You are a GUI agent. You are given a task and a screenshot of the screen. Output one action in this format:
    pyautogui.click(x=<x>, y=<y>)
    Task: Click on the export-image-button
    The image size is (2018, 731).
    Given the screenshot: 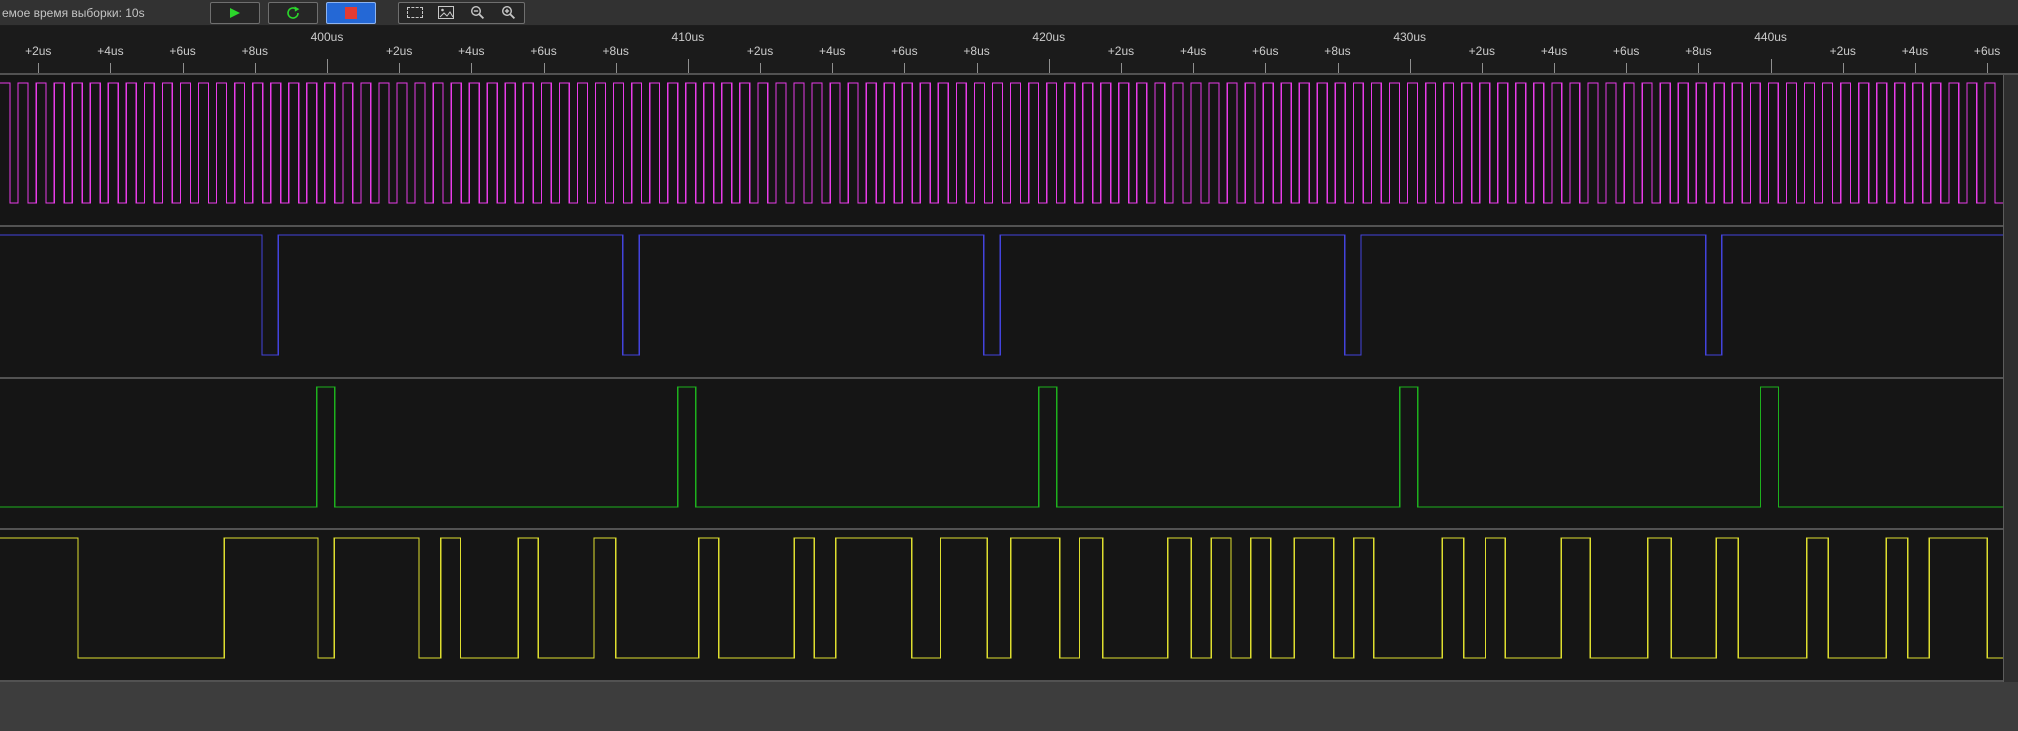 What is the action you would take?
    pyautogui.click(x=446, y=13)
    